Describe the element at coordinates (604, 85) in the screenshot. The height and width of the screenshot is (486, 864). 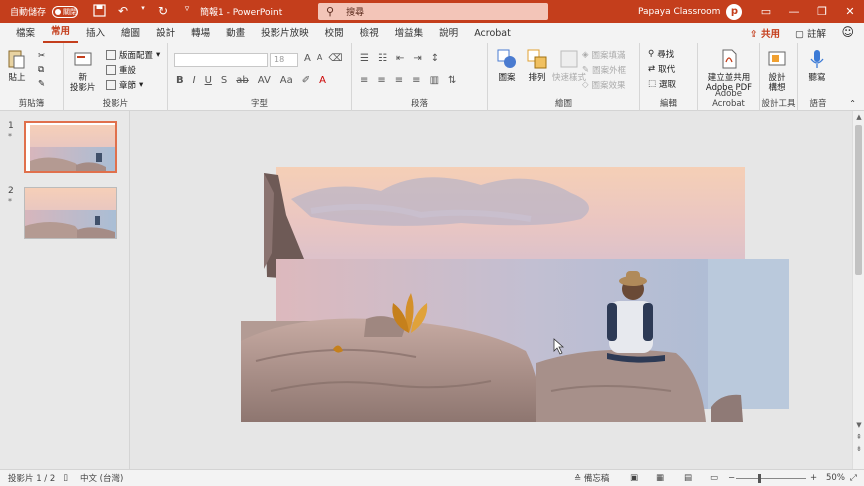
I see `shape-effects-button: ◇ 圖案效果` at that location.